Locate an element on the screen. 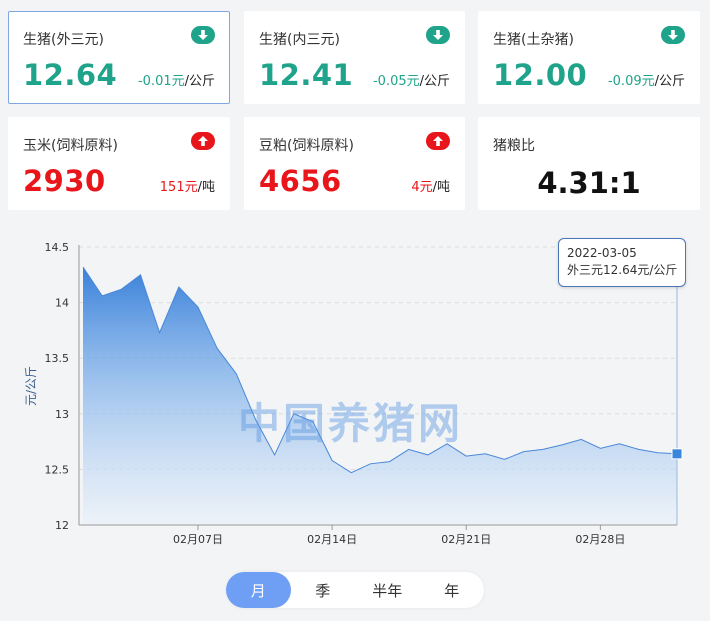 The height and width of the screenshot is (621, 710). chart-tooltip: 2022-03-05 外三元12.64元/公斤 is located at coordinates (622, 262).